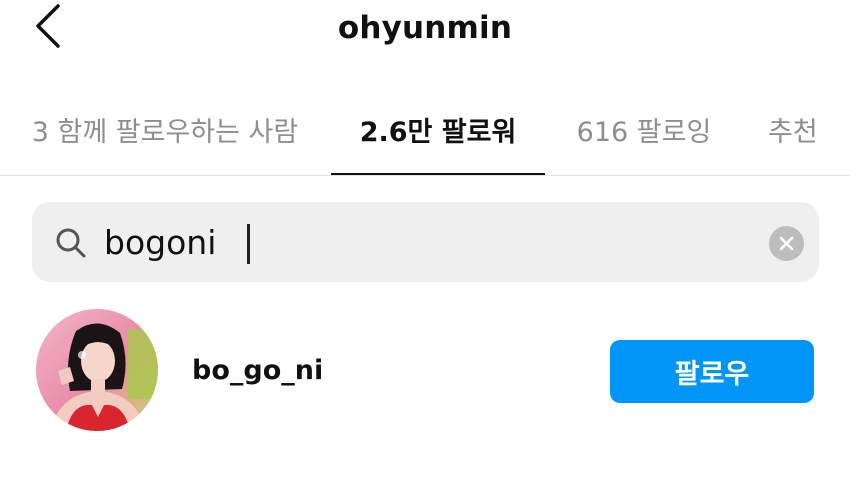 The width and height of the screenshot is (850, 488). I want to click on follow-button: 팔로우, so click(712, 371).